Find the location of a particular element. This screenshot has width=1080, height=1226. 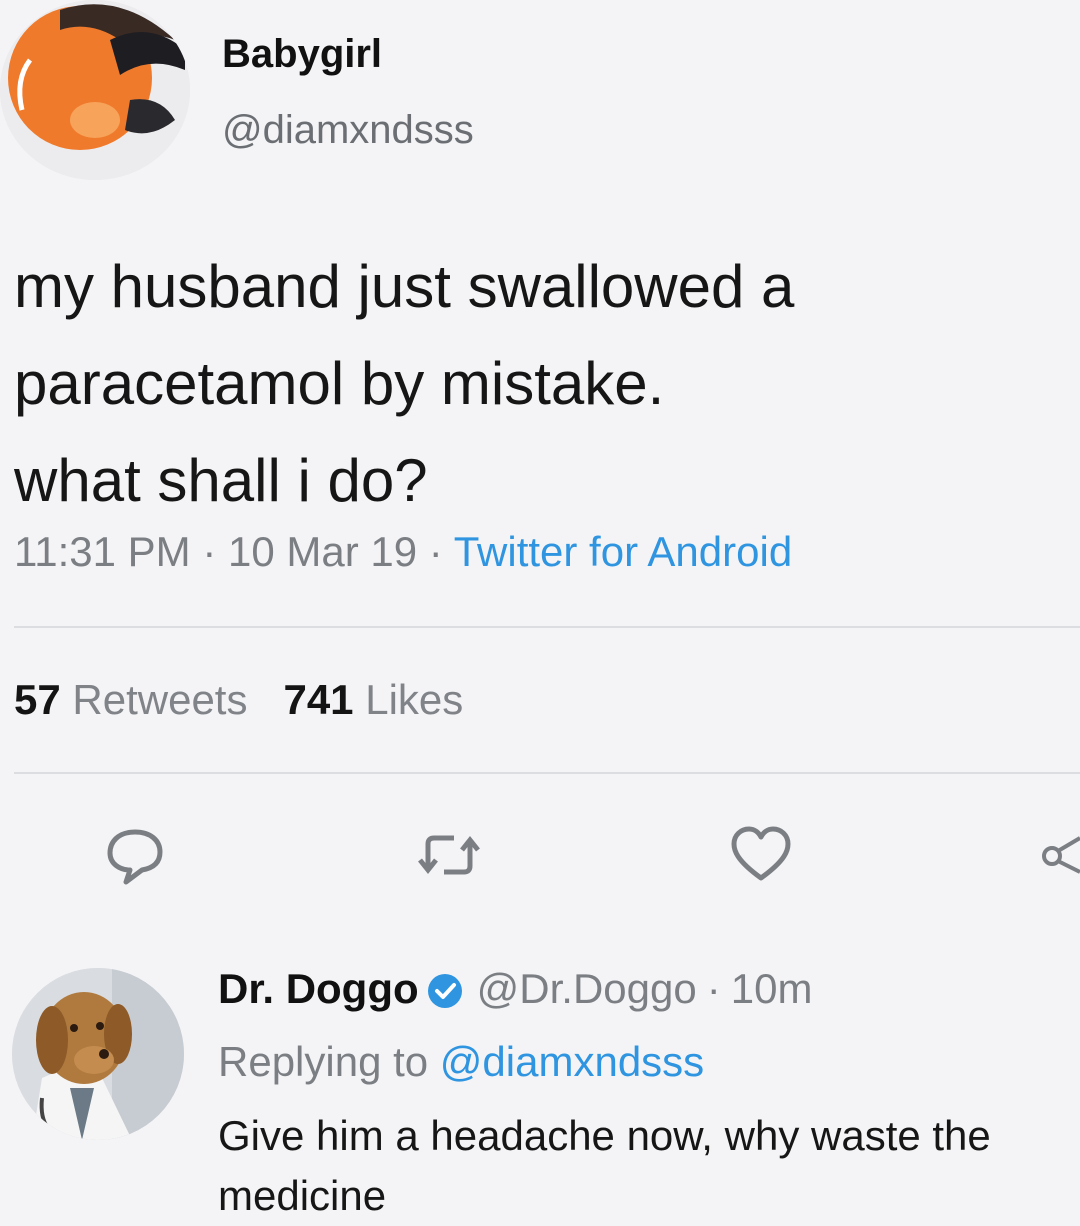

reply-time: 10m is located at coordinates (772, 989).